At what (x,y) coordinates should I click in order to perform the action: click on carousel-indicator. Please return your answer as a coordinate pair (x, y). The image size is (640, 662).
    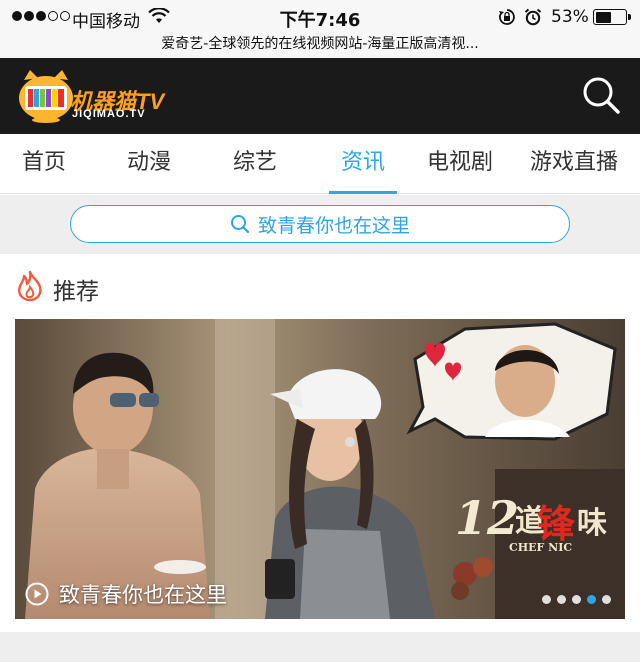
    Looking at the image, I should click on (576, 599).